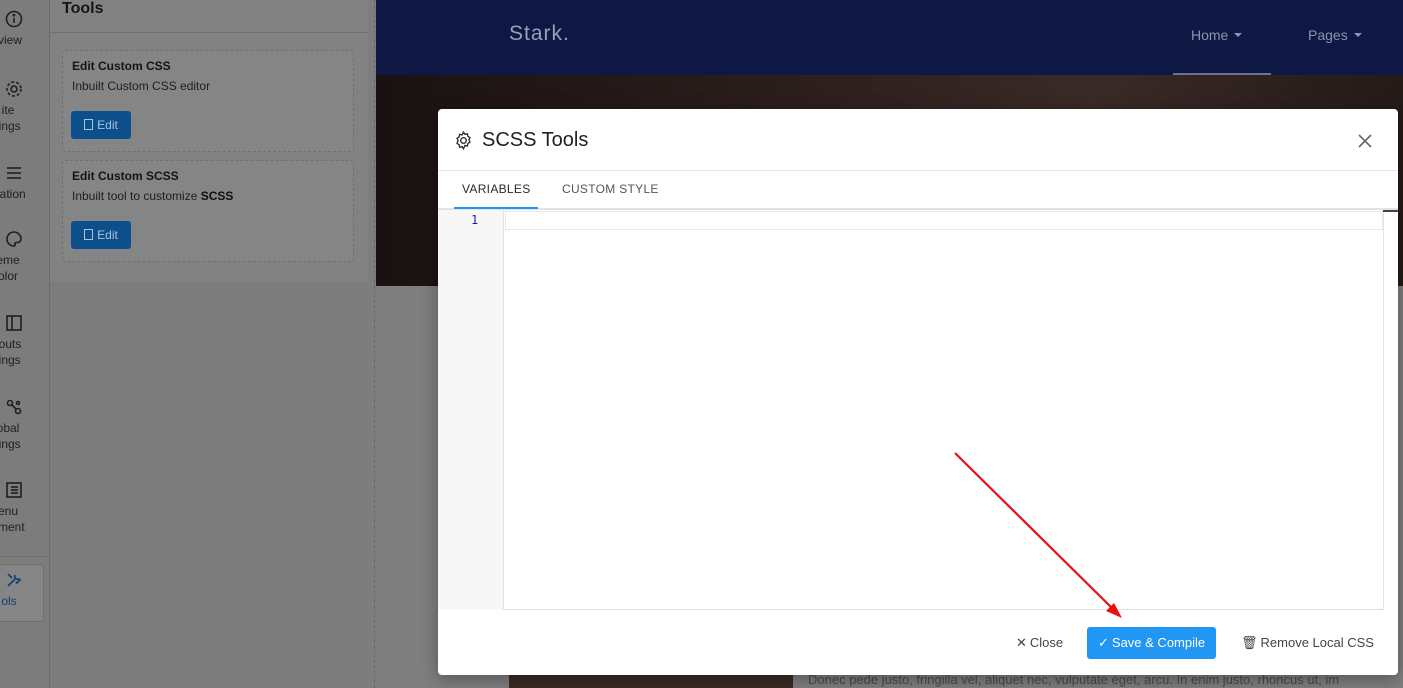 Image resolution: width=1403 pixels, height=688 pixels. I want to click on site-logo: Stark., so click(539, 34).